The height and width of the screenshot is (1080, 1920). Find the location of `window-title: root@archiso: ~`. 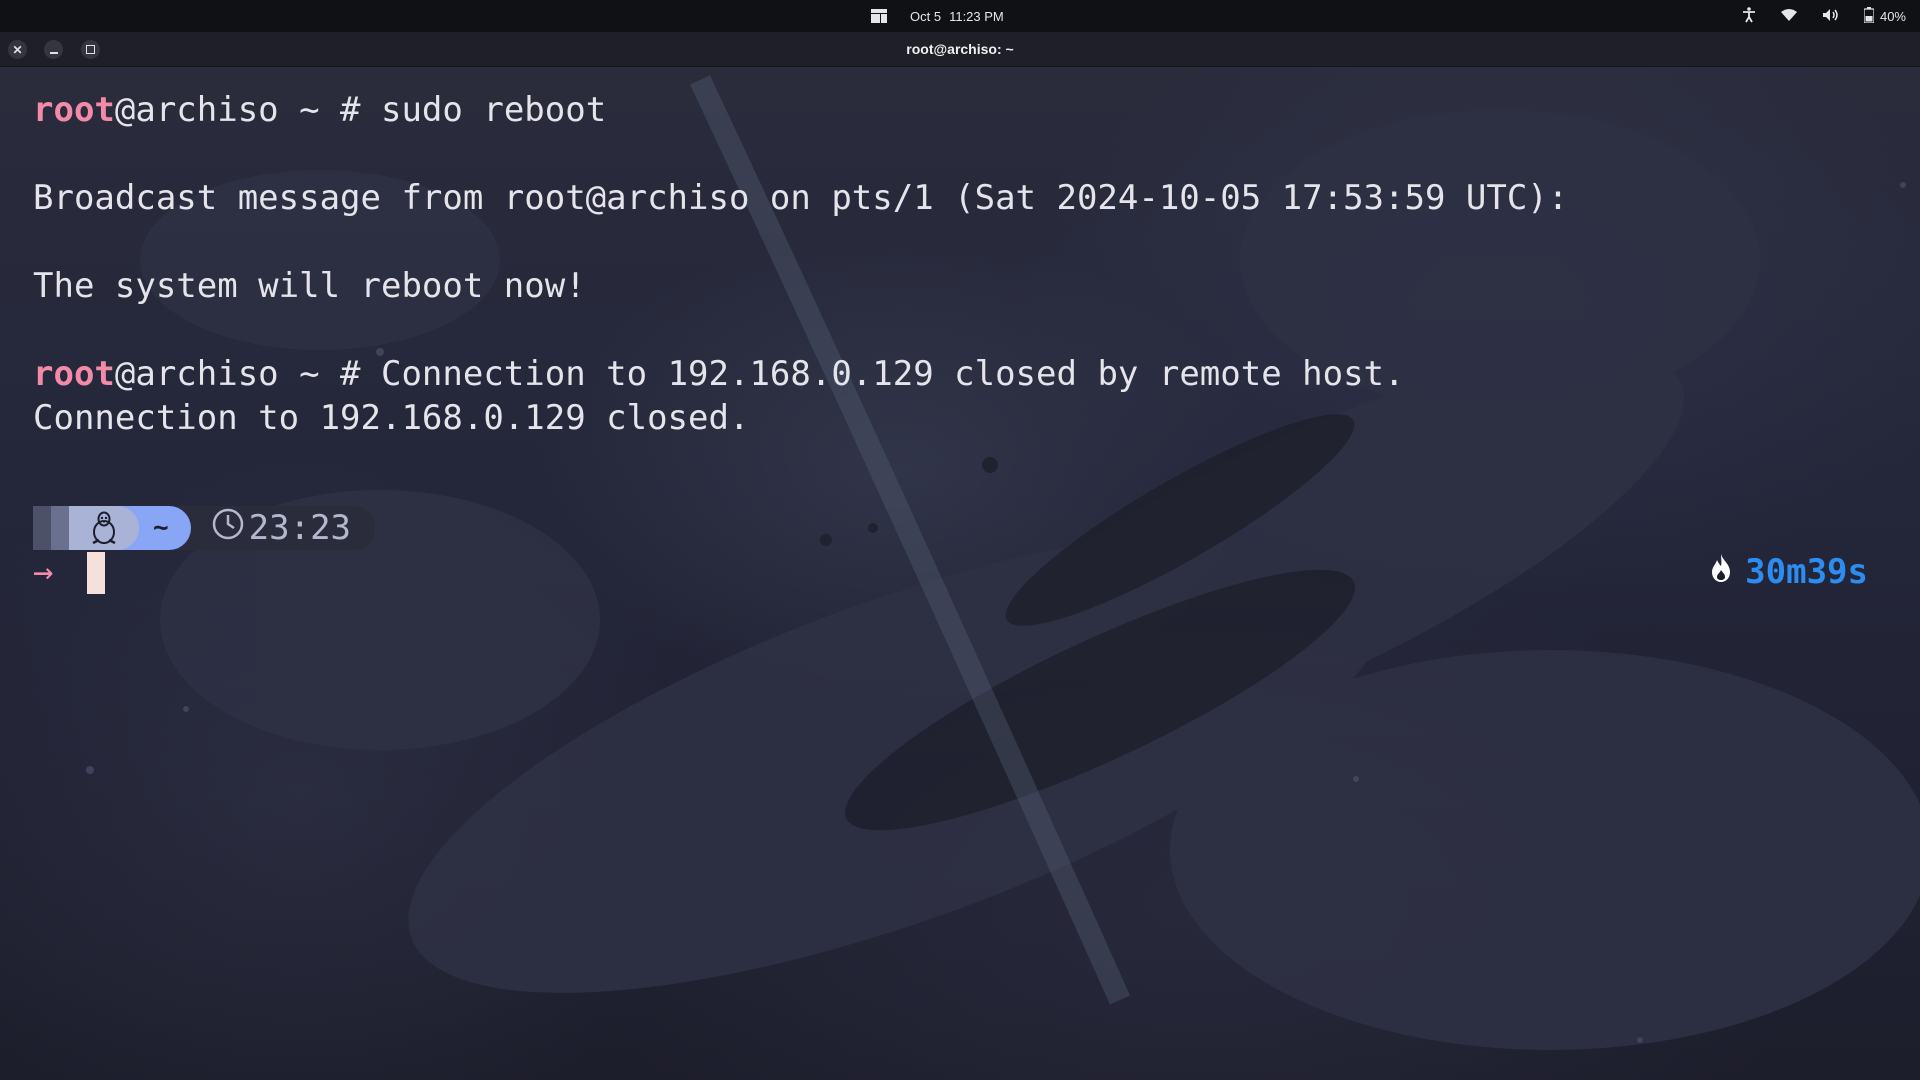

window-title: root@archiso: ~ is located at coordinates (960, 49).